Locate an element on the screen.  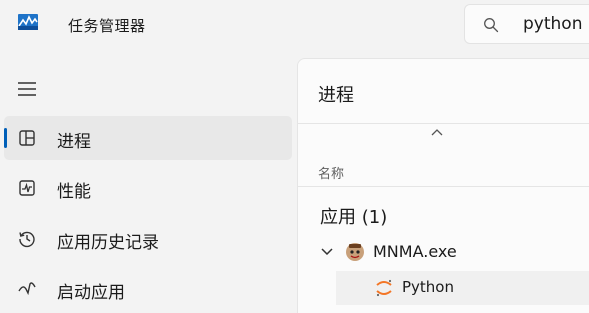
search-input: python is located at coordinates (552, 24).